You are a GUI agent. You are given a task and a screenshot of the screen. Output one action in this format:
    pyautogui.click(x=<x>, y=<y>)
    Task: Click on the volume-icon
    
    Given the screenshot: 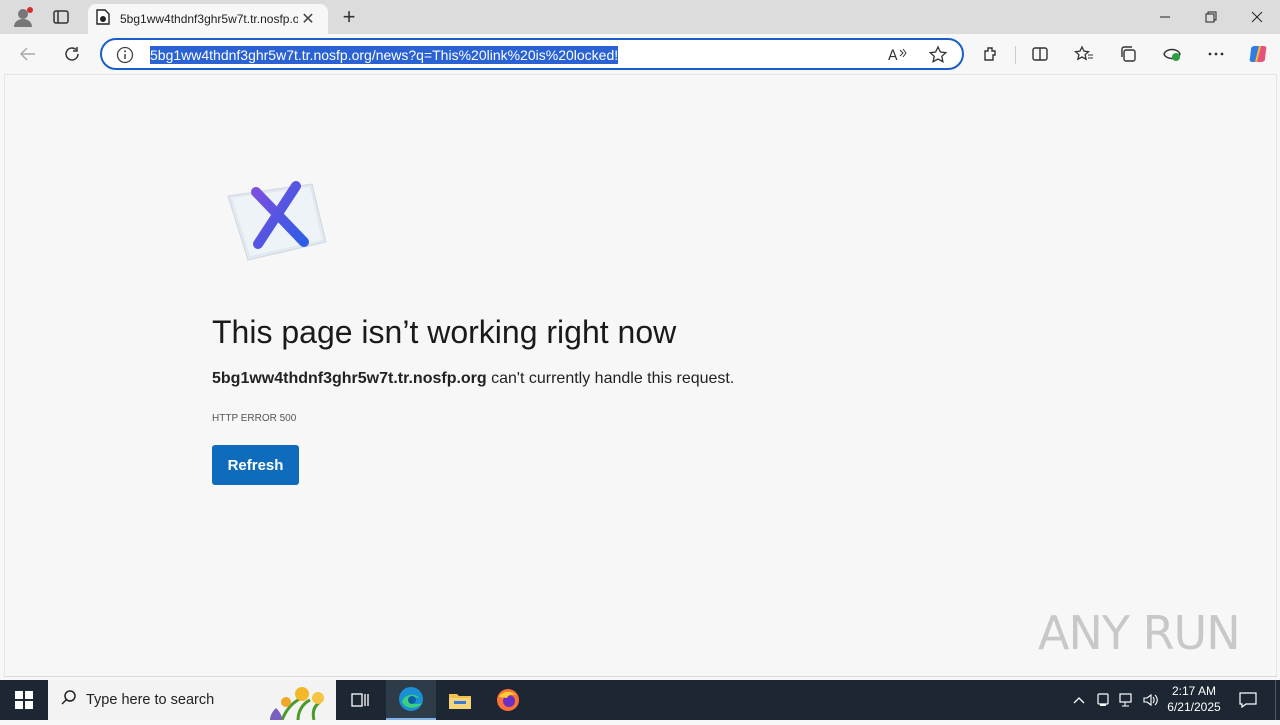 What is the action you would take?
    pyautogui.click(x=1151, y=700)
    